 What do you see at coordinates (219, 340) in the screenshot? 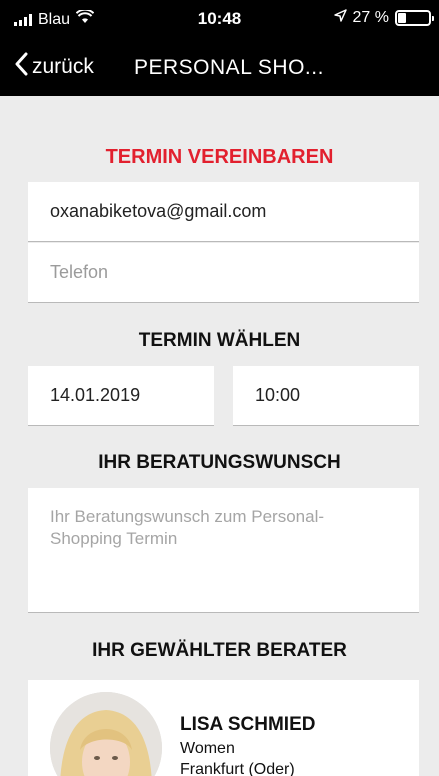
I see `date-heading: TERMIN WÄHLEN` at bounding box center [219, 340].